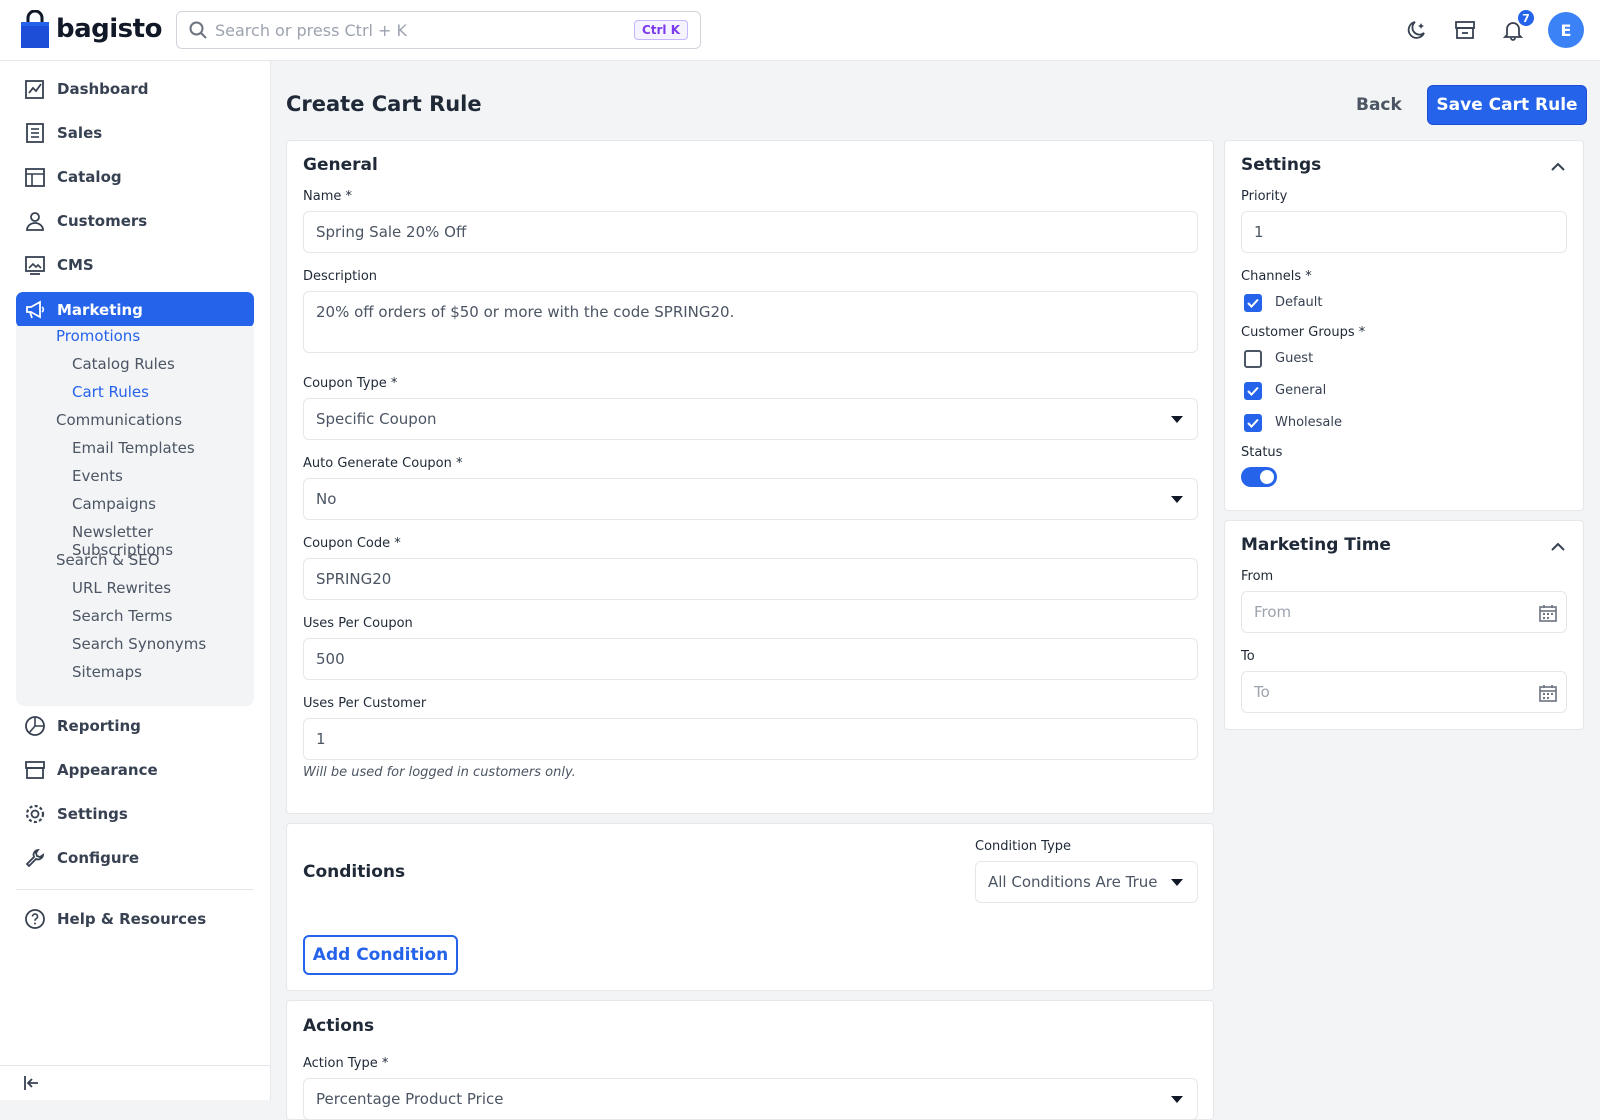 This screenshot has width=1600, height=1120. I want to click on group-general-checkbox, so click(1253, 391).